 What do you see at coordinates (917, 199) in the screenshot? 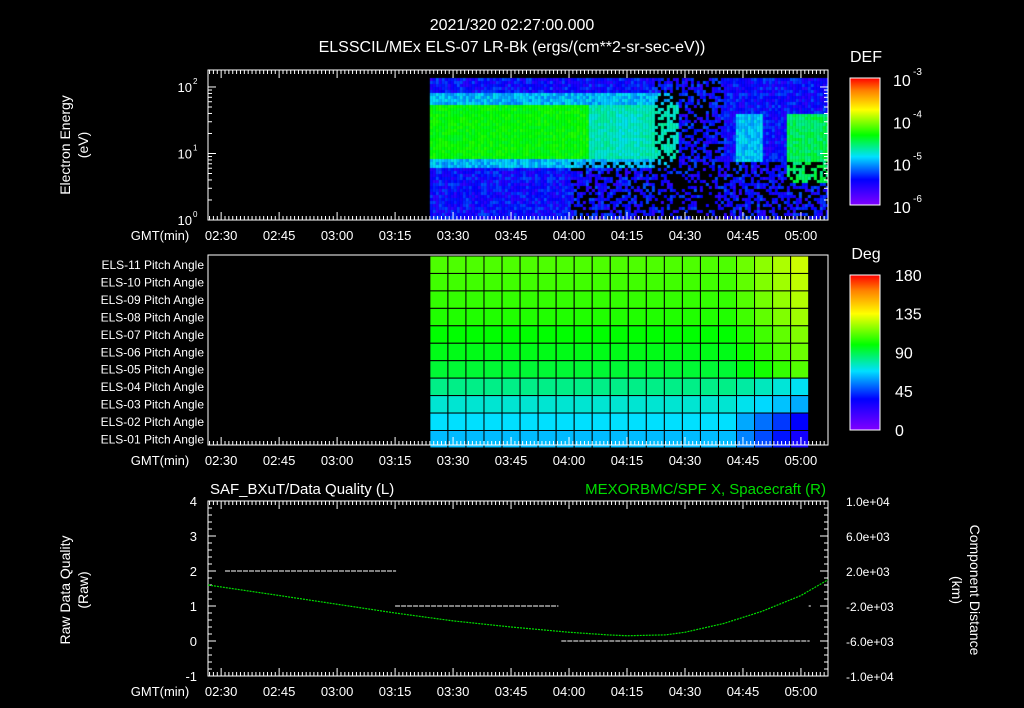
I see `colorbar-tick-exponent: -6` at bounding box center [917, 199].